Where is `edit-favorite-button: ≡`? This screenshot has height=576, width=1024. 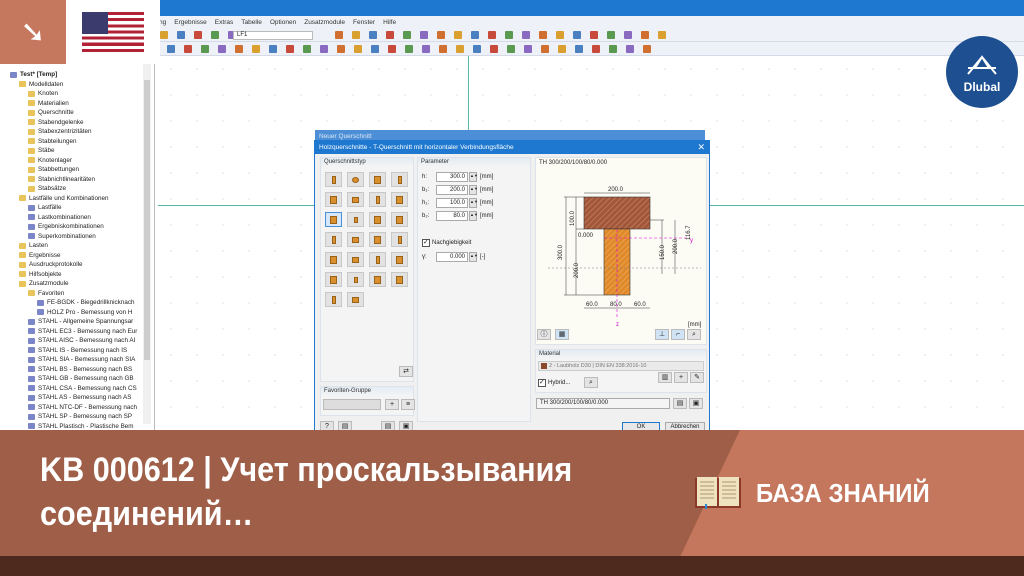
edit-favorite-button: ≡ is located at coordinates (408, 404).